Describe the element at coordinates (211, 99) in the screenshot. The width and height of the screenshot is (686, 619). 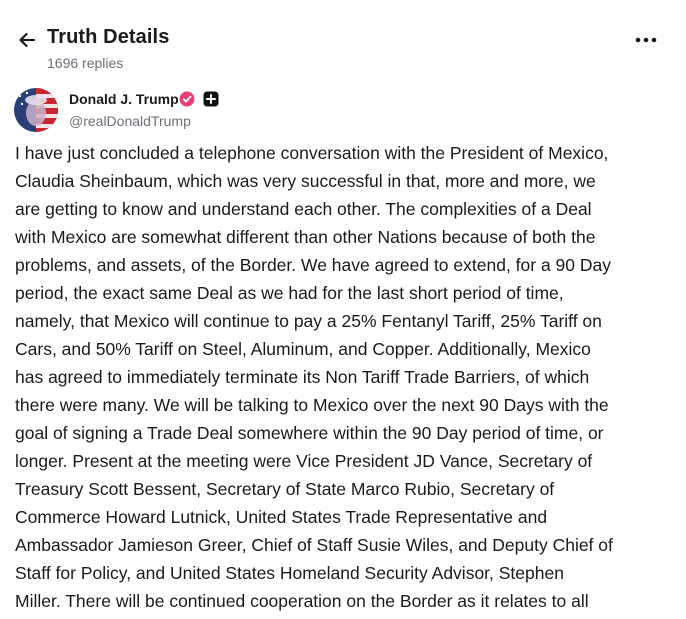
I see `plus-badge-icon` at that location.